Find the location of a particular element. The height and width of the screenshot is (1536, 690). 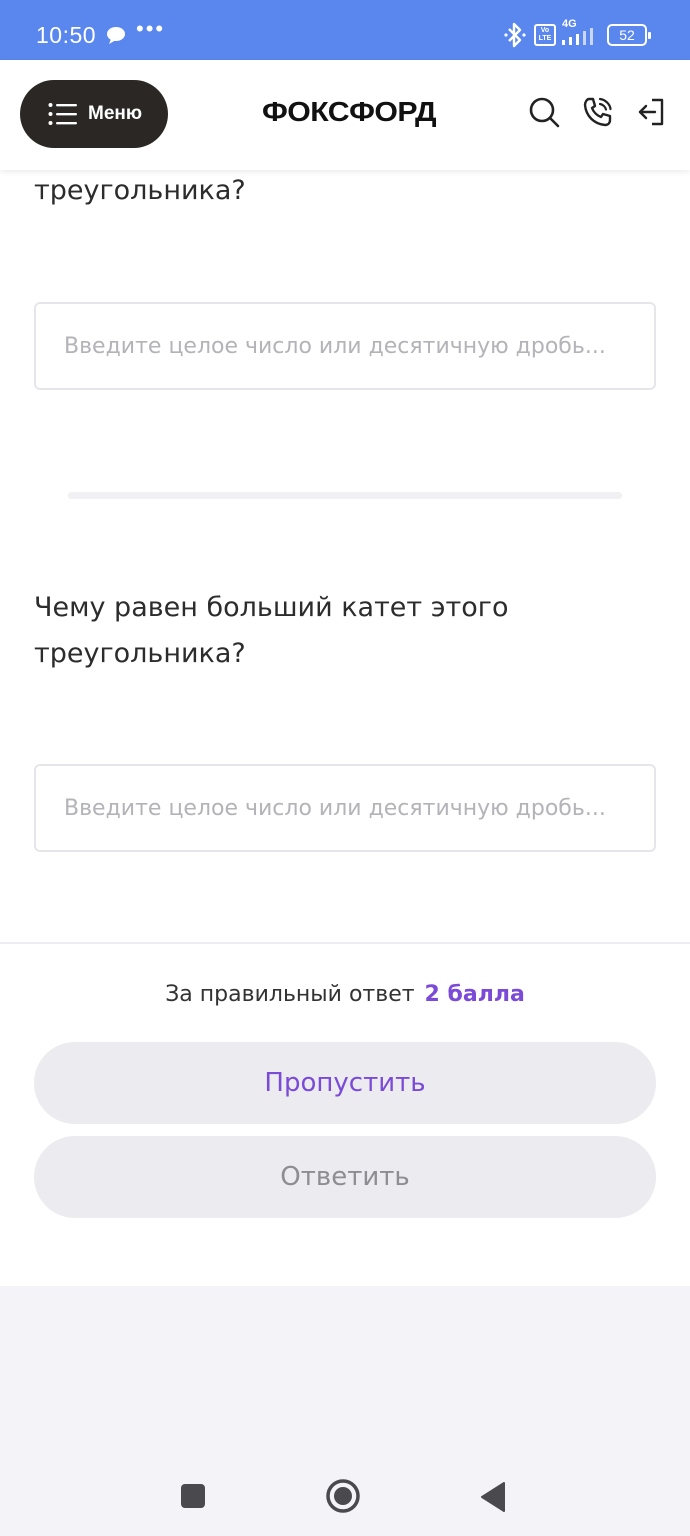

points-info: За правильный ответ 2 балла is located at coordinates (345, 994).